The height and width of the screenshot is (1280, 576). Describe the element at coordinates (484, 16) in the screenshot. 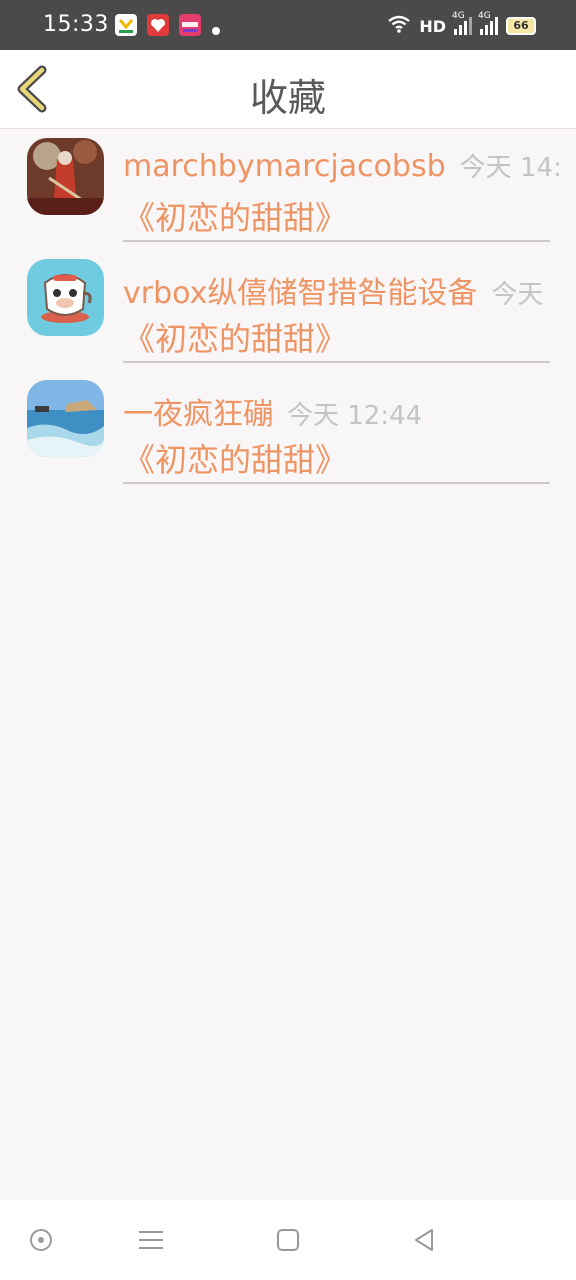

I see `network-type-2: 4G` at that location.